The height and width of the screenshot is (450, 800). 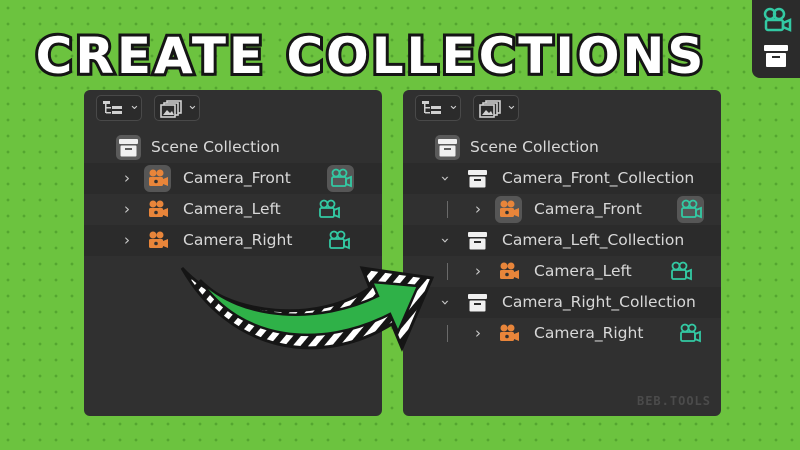 I want to click on outliner-row-camera-left-collection: › Camera_Left_Collection, so click(x=562, y=240).